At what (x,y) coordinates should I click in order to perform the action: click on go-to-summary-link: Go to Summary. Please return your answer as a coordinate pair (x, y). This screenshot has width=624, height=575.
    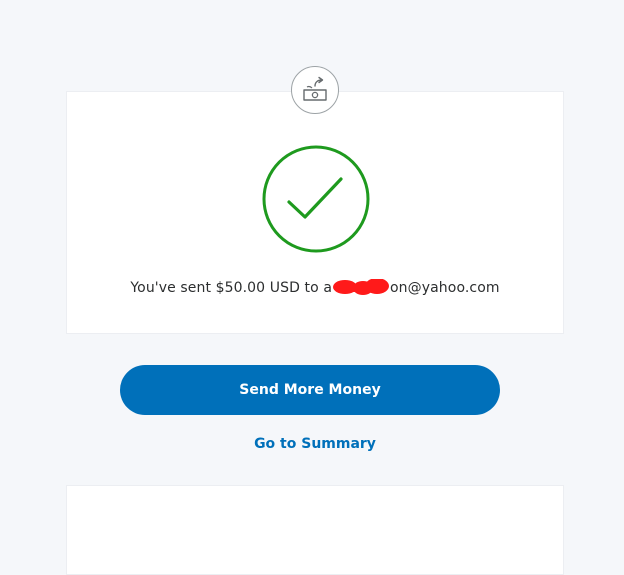
    Looking at the image, I should click on (315, 444).